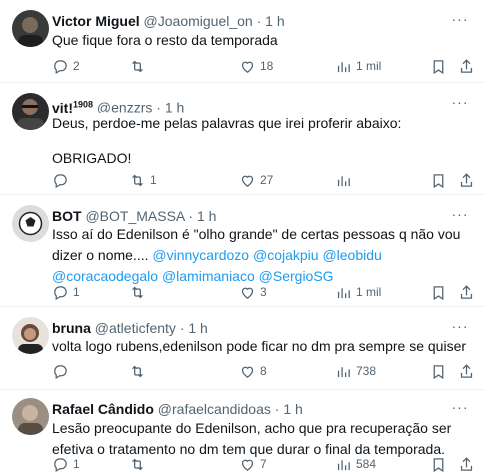 Image resolution: width=485 pixels, height=475 pixels. Describe the element at coordinates (67, 216) in the screenshot. I see `display-name: BOT` at that location.